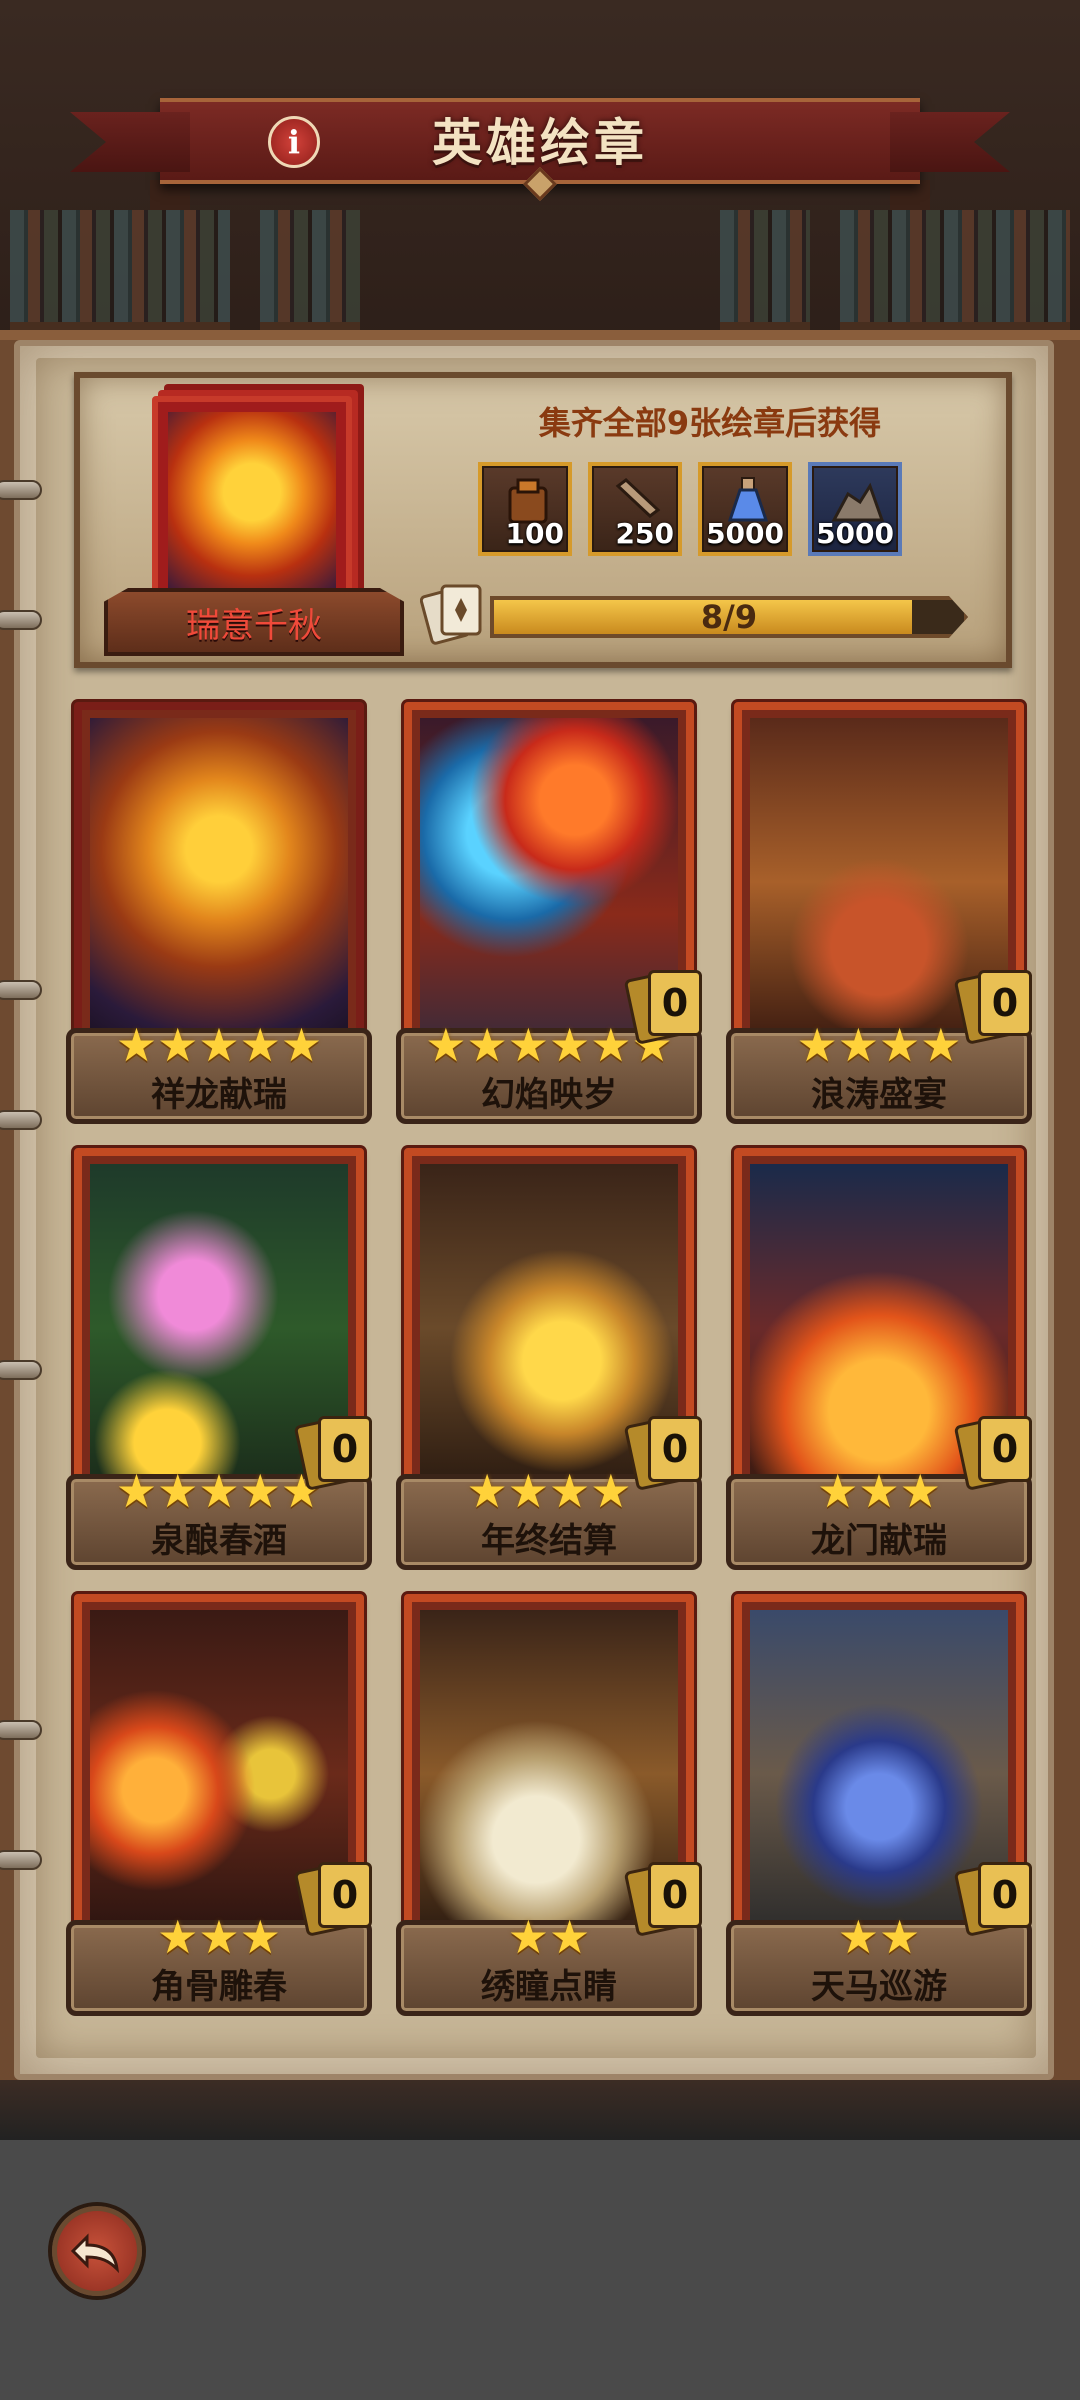 Image resolution: width=1080 pixels, height=2400 pixels. What do you see at coordinates (879, 1987) in the screenshot?
I see `card-name: 天马巡游` at bounding box center [879, 1987].